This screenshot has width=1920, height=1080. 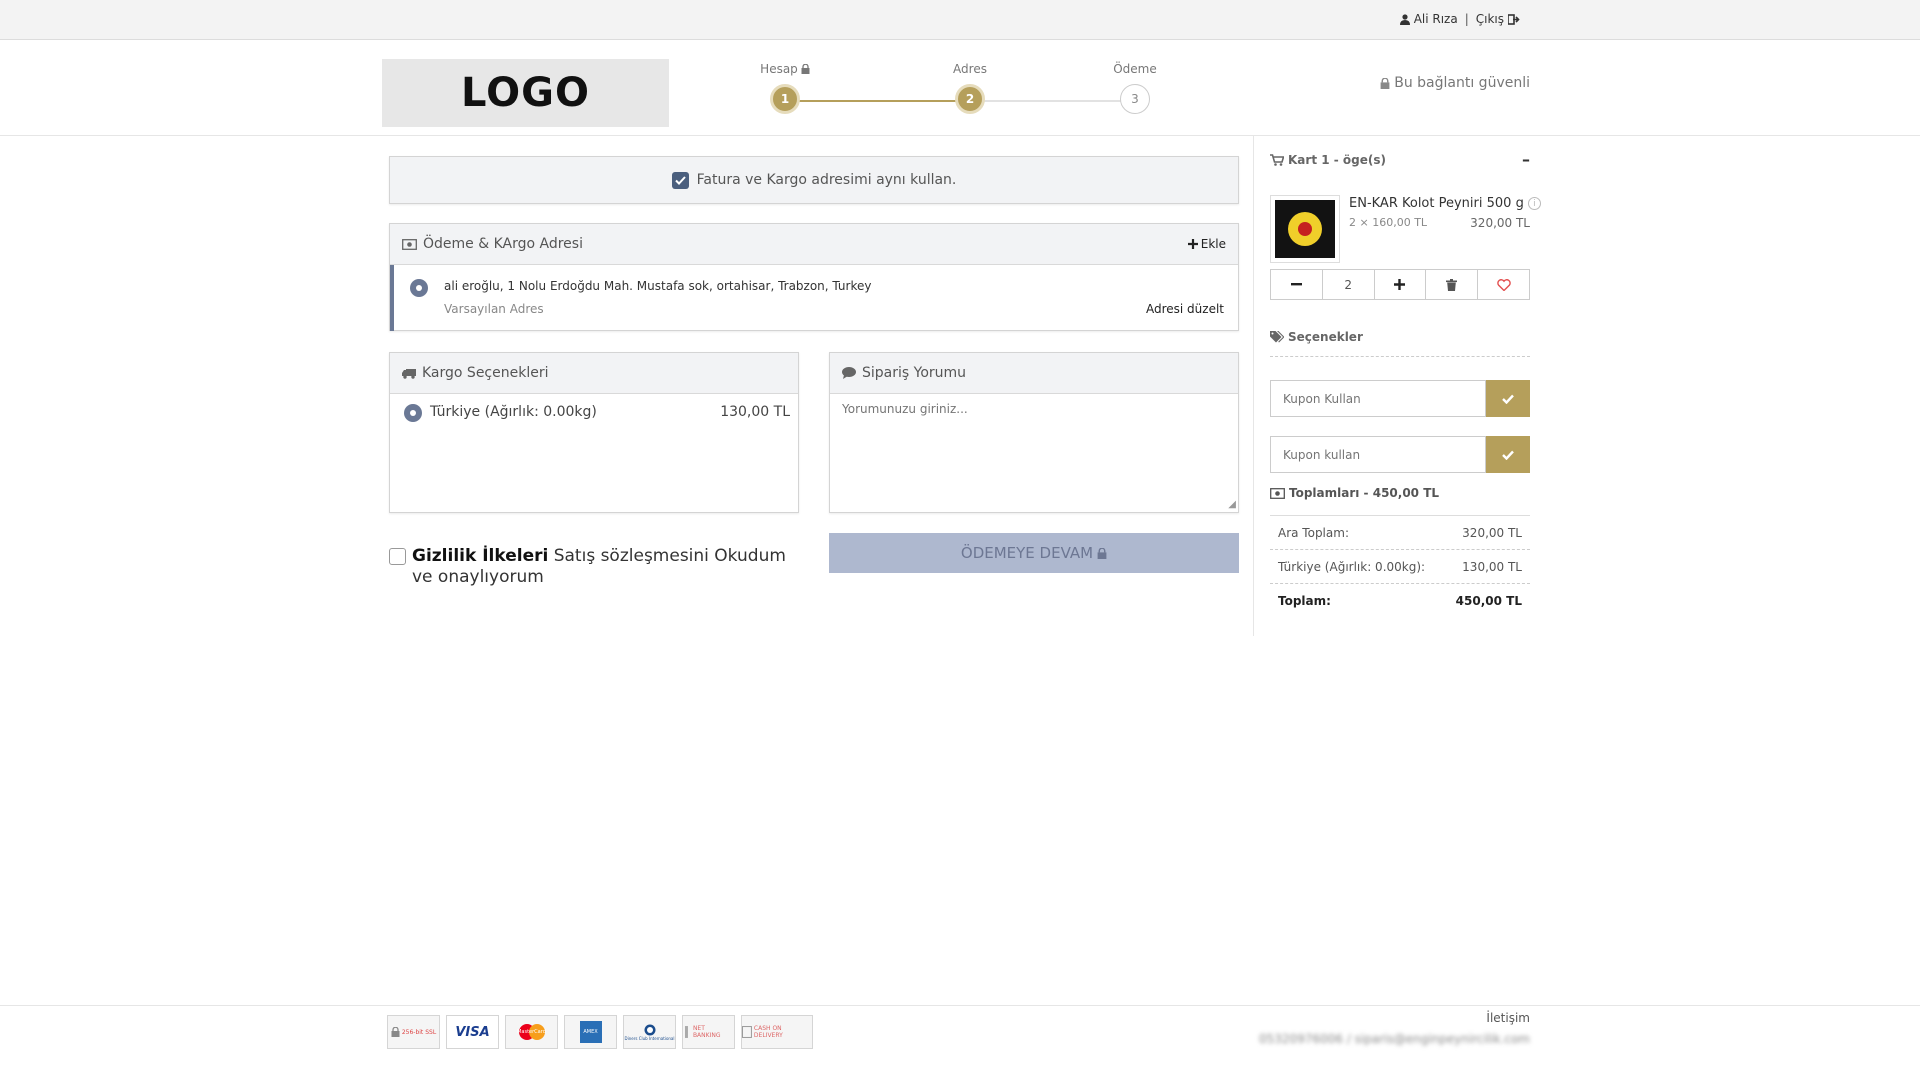 I want to click on comment-panel-header: Sipariş Yorumu, so click(x=1034, y=373).